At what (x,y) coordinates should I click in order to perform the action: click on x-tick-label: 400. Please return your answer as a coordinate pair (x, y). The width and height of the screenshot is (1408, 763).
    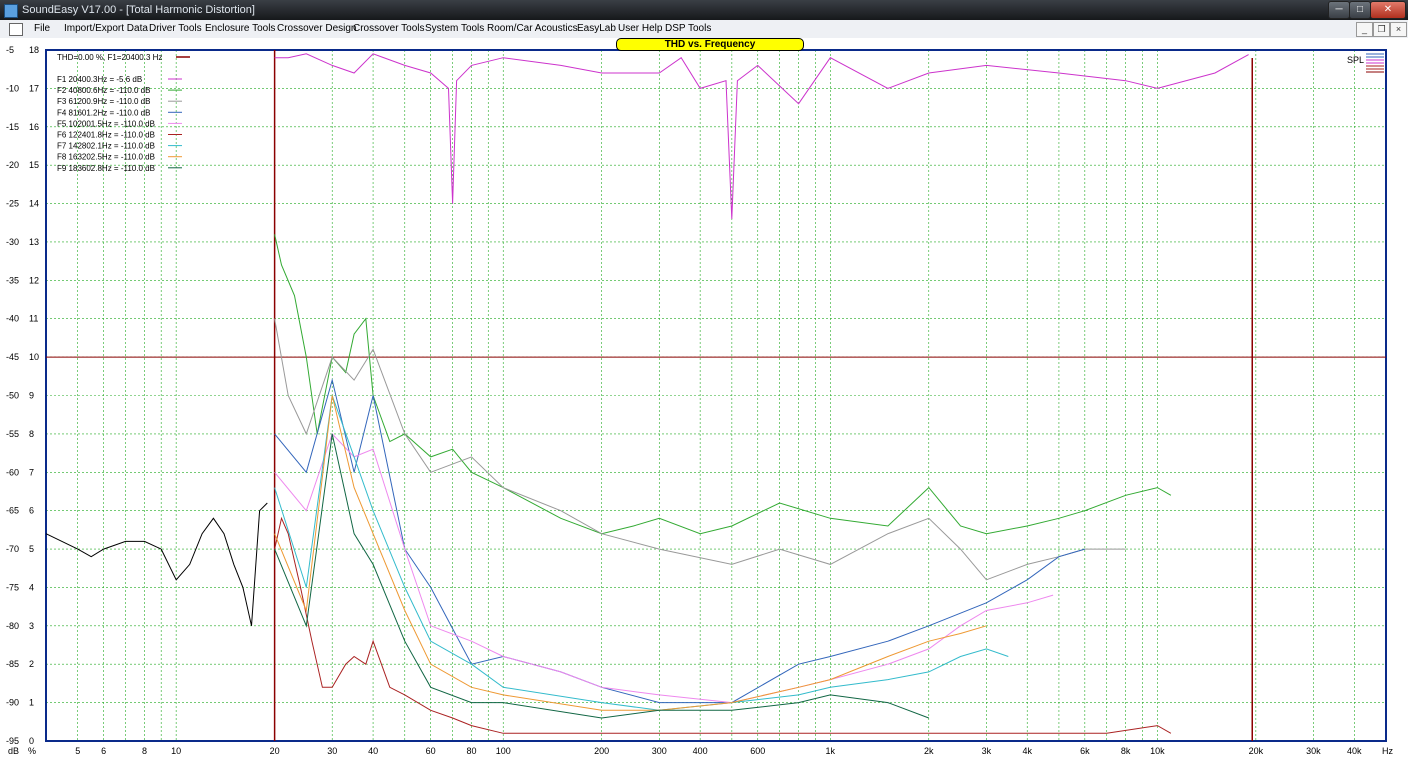
    Looking at the image, I should click on (700, 751).